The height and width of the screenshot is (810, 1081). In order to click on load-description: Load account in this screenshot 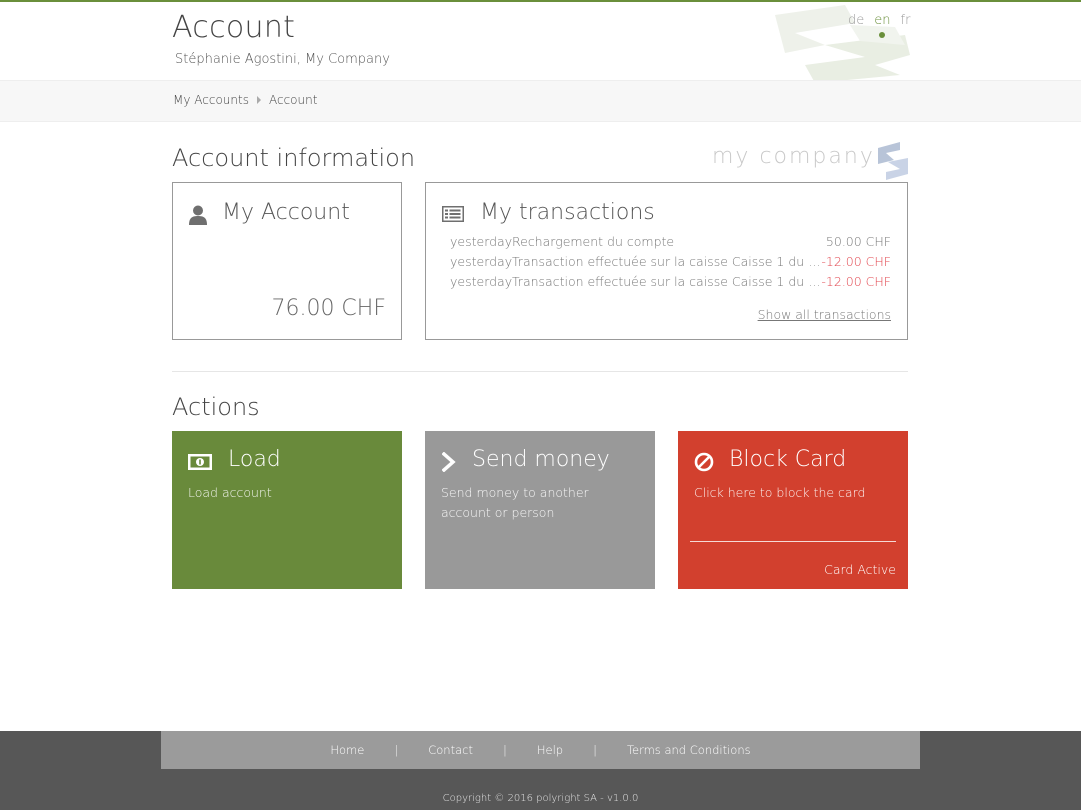, I will do `click(230, 492)`.